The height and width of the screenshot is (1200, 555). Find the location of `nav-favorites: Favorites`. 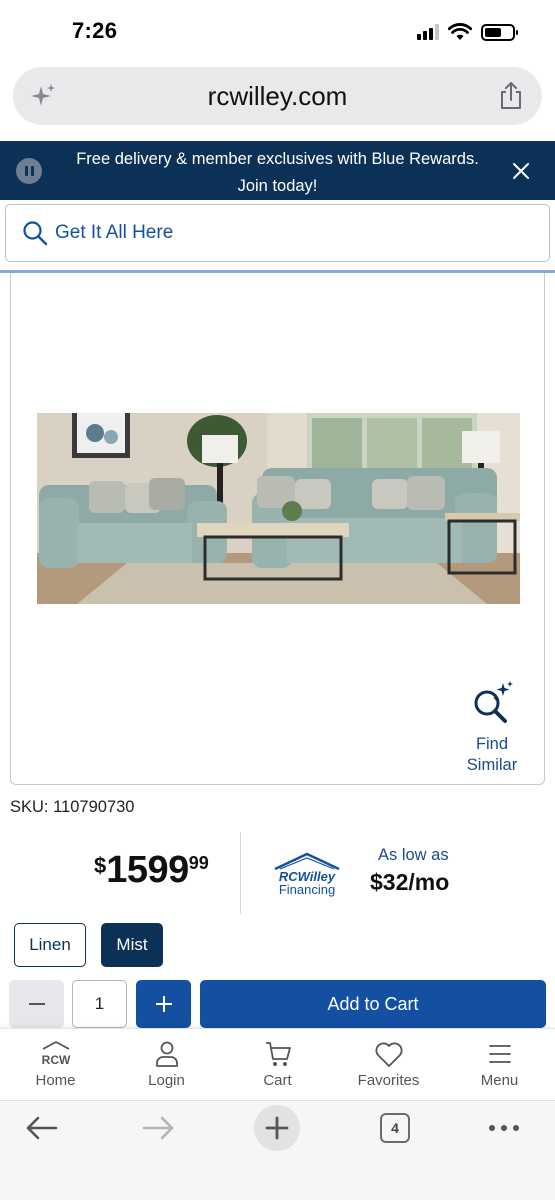

nav-favorites: Favorites is located at coordinates (388, 1065).